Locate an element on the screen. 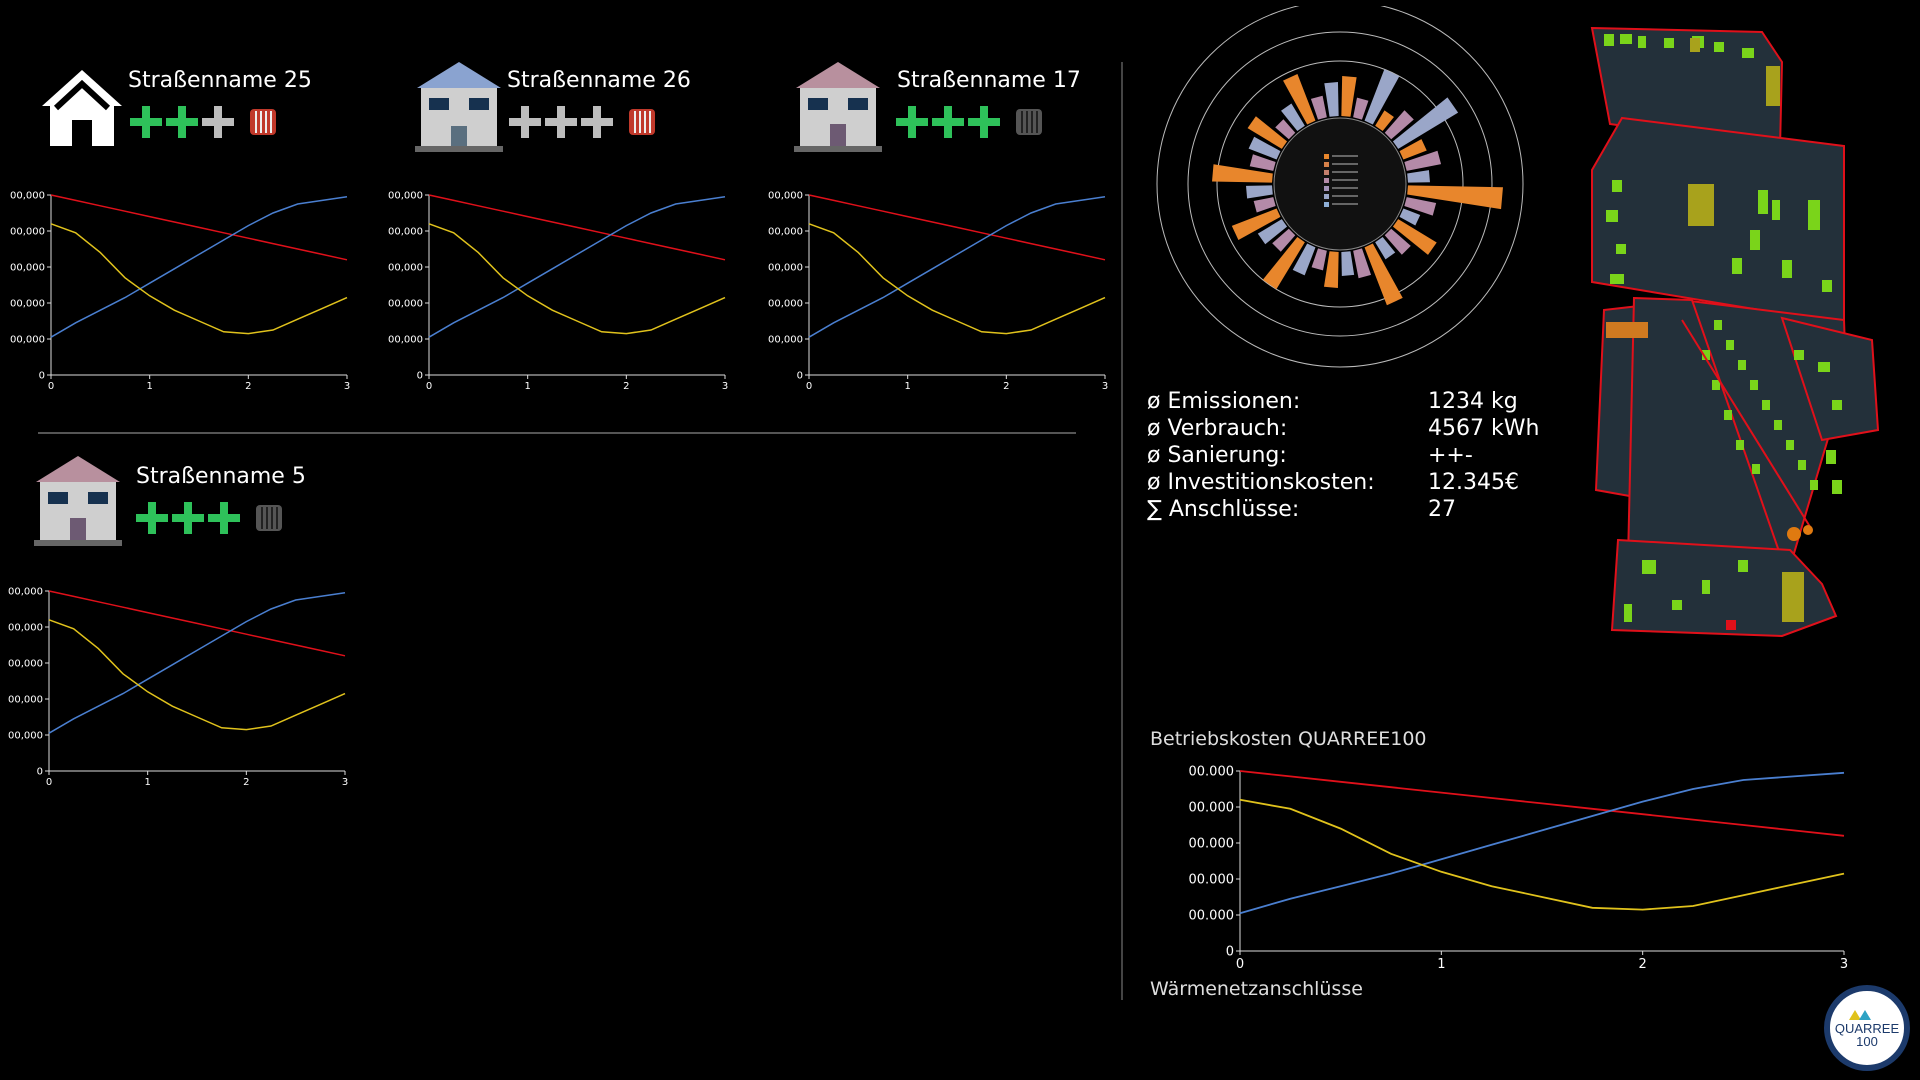  stat-value: ++- is located at coordinates (1450, 455).